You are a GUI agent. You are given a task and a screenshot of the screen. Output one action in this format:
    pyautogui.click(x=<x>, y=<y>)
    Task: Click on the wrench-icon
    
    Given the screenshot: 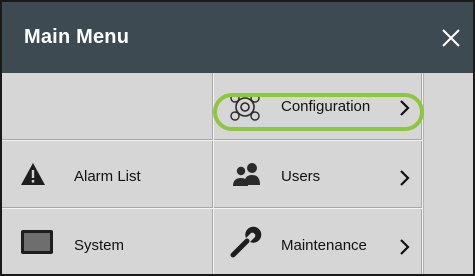 What is the action you would take?
    pyautogui.click(x=246, y=244)
    